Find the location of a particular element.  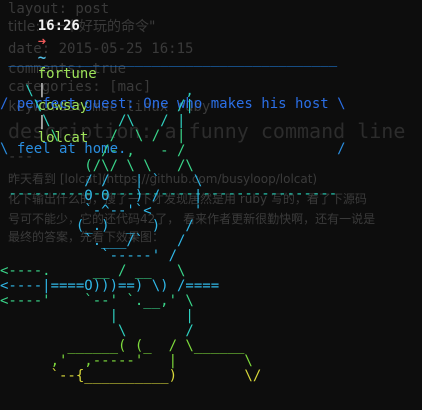

ascii-art-line: / / | ` \ is located at coordinates (101, 181).